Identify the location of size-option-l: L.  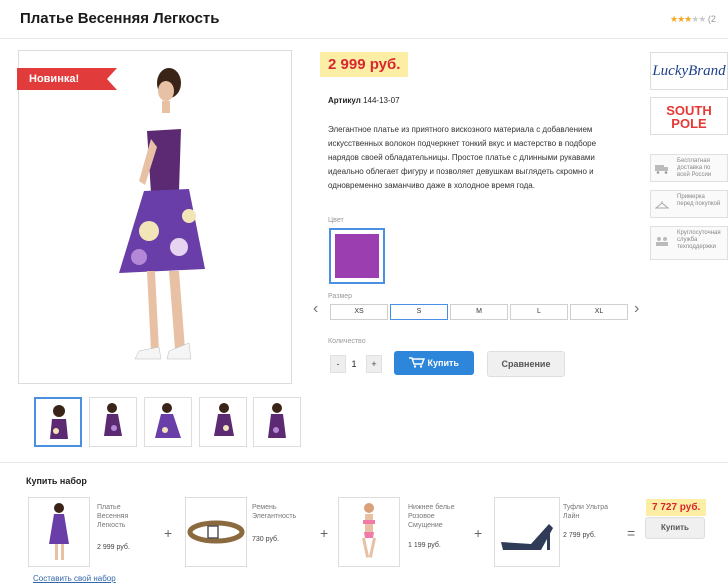
(539, 312).